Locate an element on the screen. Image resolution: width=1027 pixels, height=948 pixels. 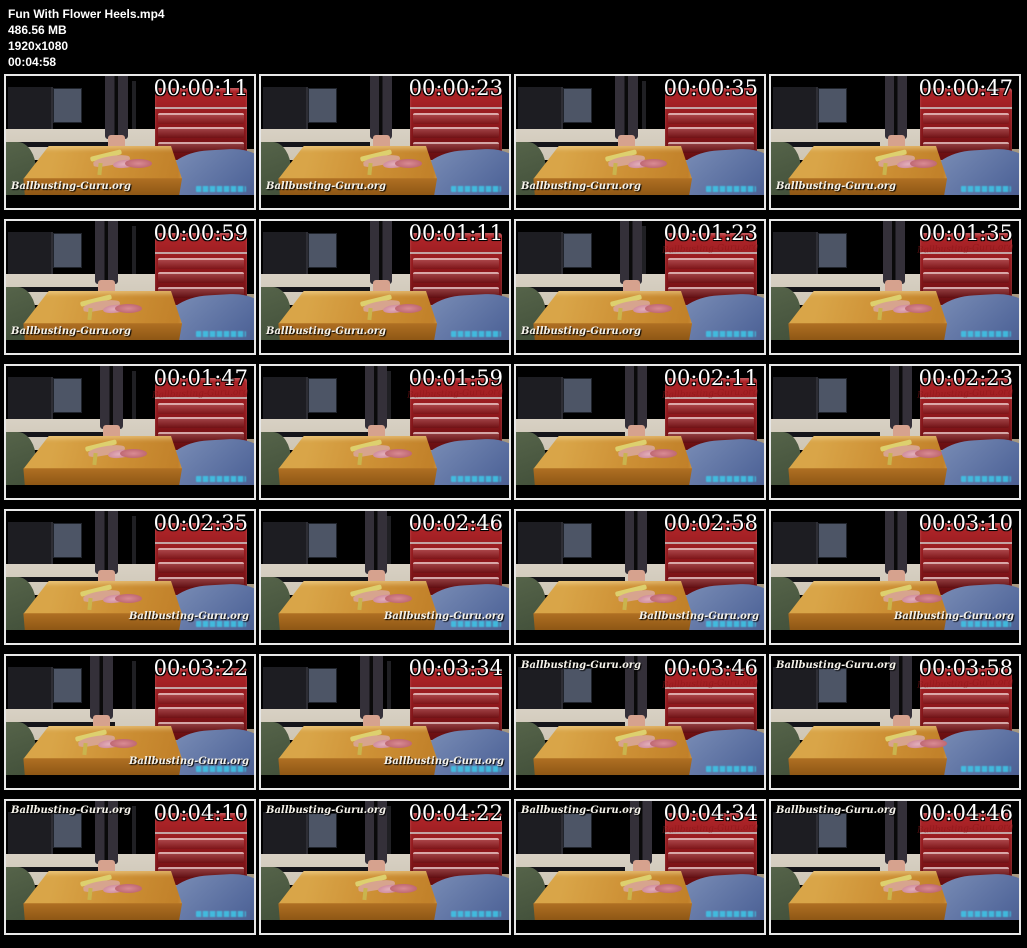
file-size: 486.56 MB is located at coordinates (37, 30).